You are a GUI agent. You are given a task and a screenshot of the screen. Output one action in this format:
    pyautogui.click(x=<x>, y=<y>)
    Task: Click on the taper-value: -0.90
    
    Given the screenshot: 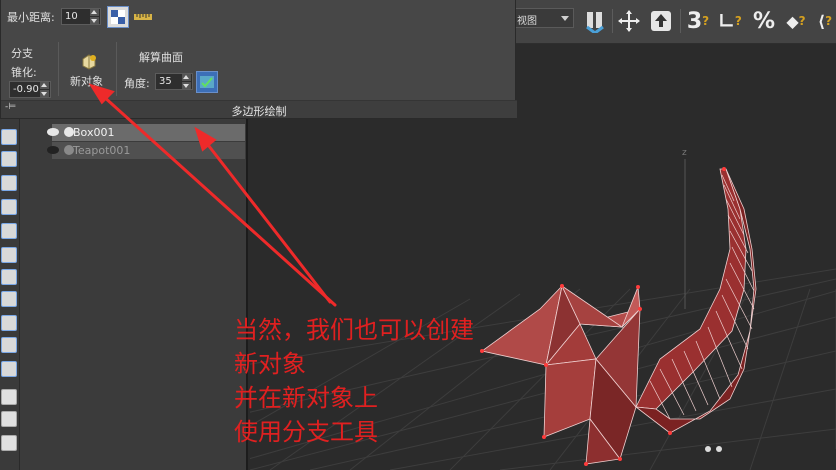 What is the action you would take?
    pyautogui.click(x=26, y=89)
    